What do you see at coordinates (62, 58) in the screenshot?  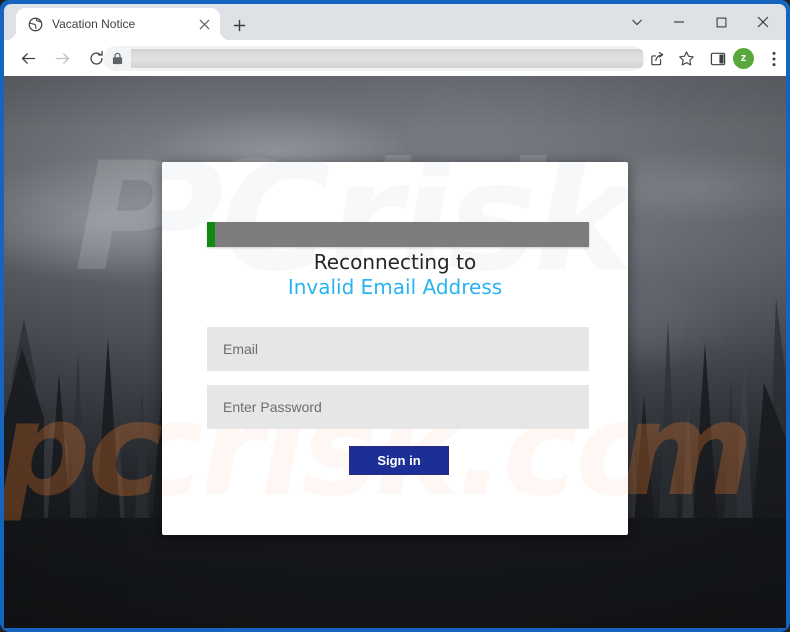 I see `forward-button` at bounding box center [62, 58].